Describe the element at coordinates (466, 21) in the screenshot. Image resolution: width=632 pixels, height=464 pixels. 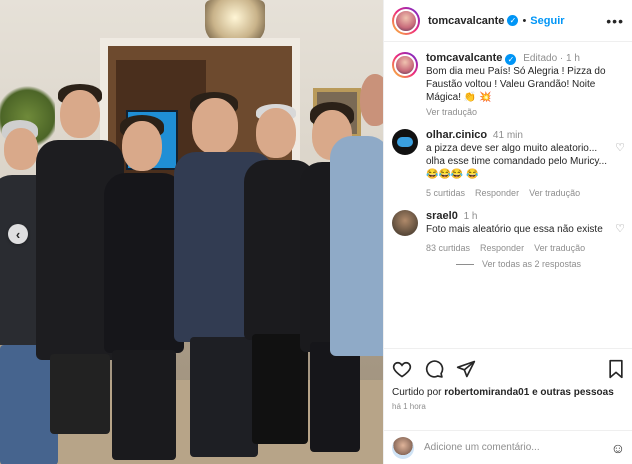
I see `author-username: tomcavalcante` at that location.